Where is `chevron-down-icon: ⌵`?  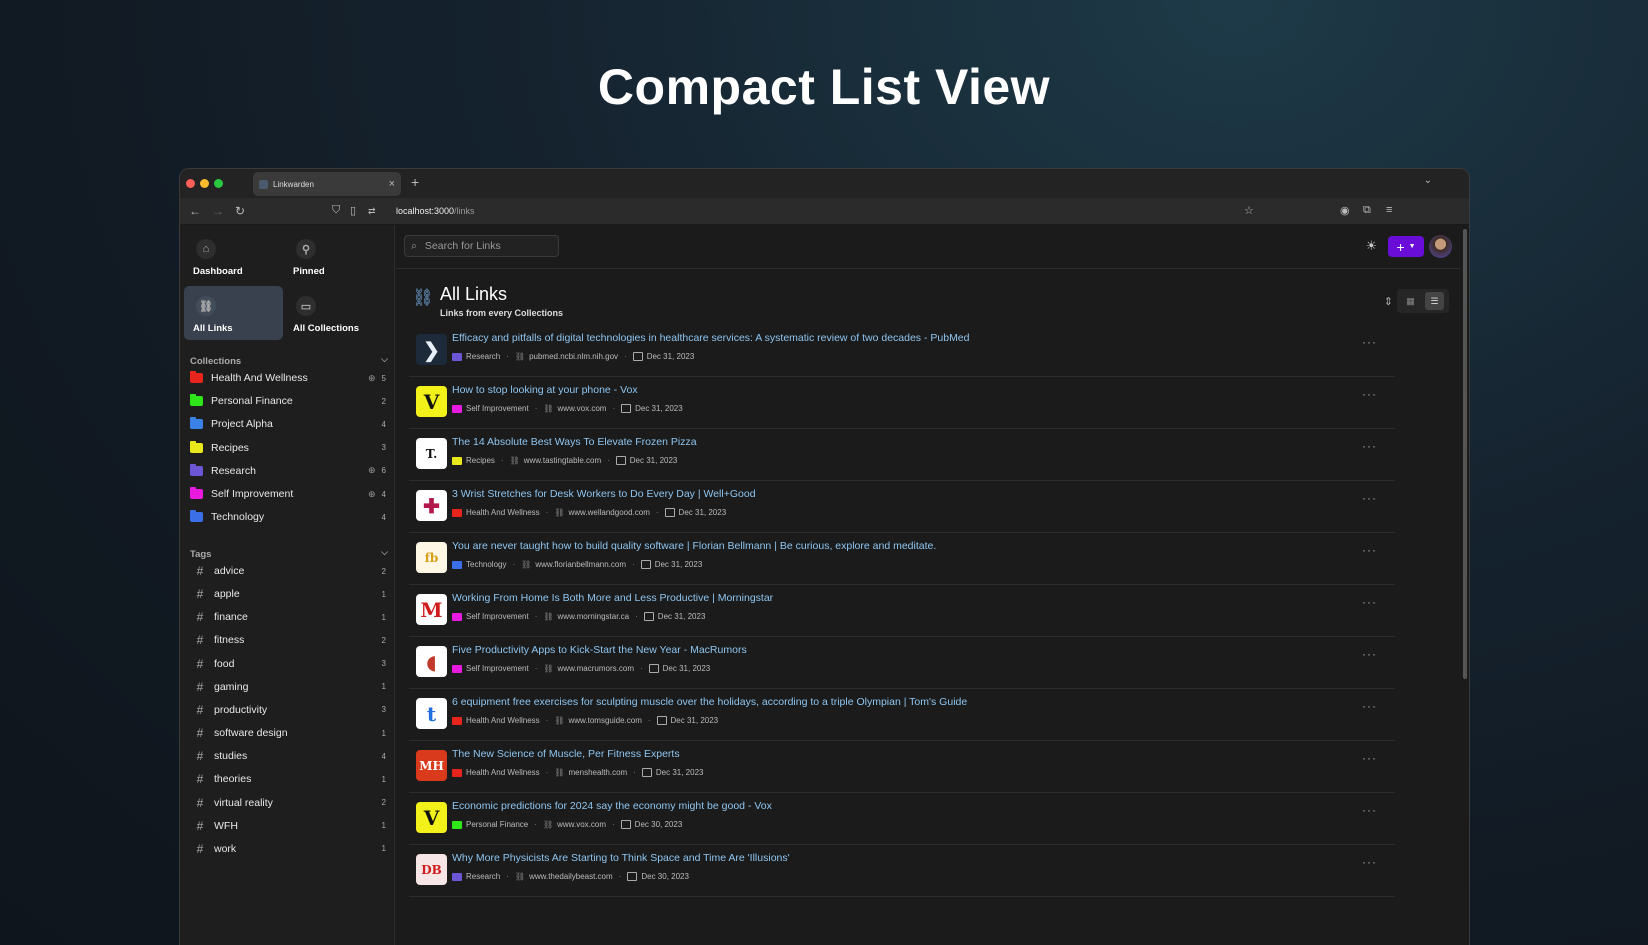 chevron-down-icon: ⌵ is located at coordinates (384, 552).